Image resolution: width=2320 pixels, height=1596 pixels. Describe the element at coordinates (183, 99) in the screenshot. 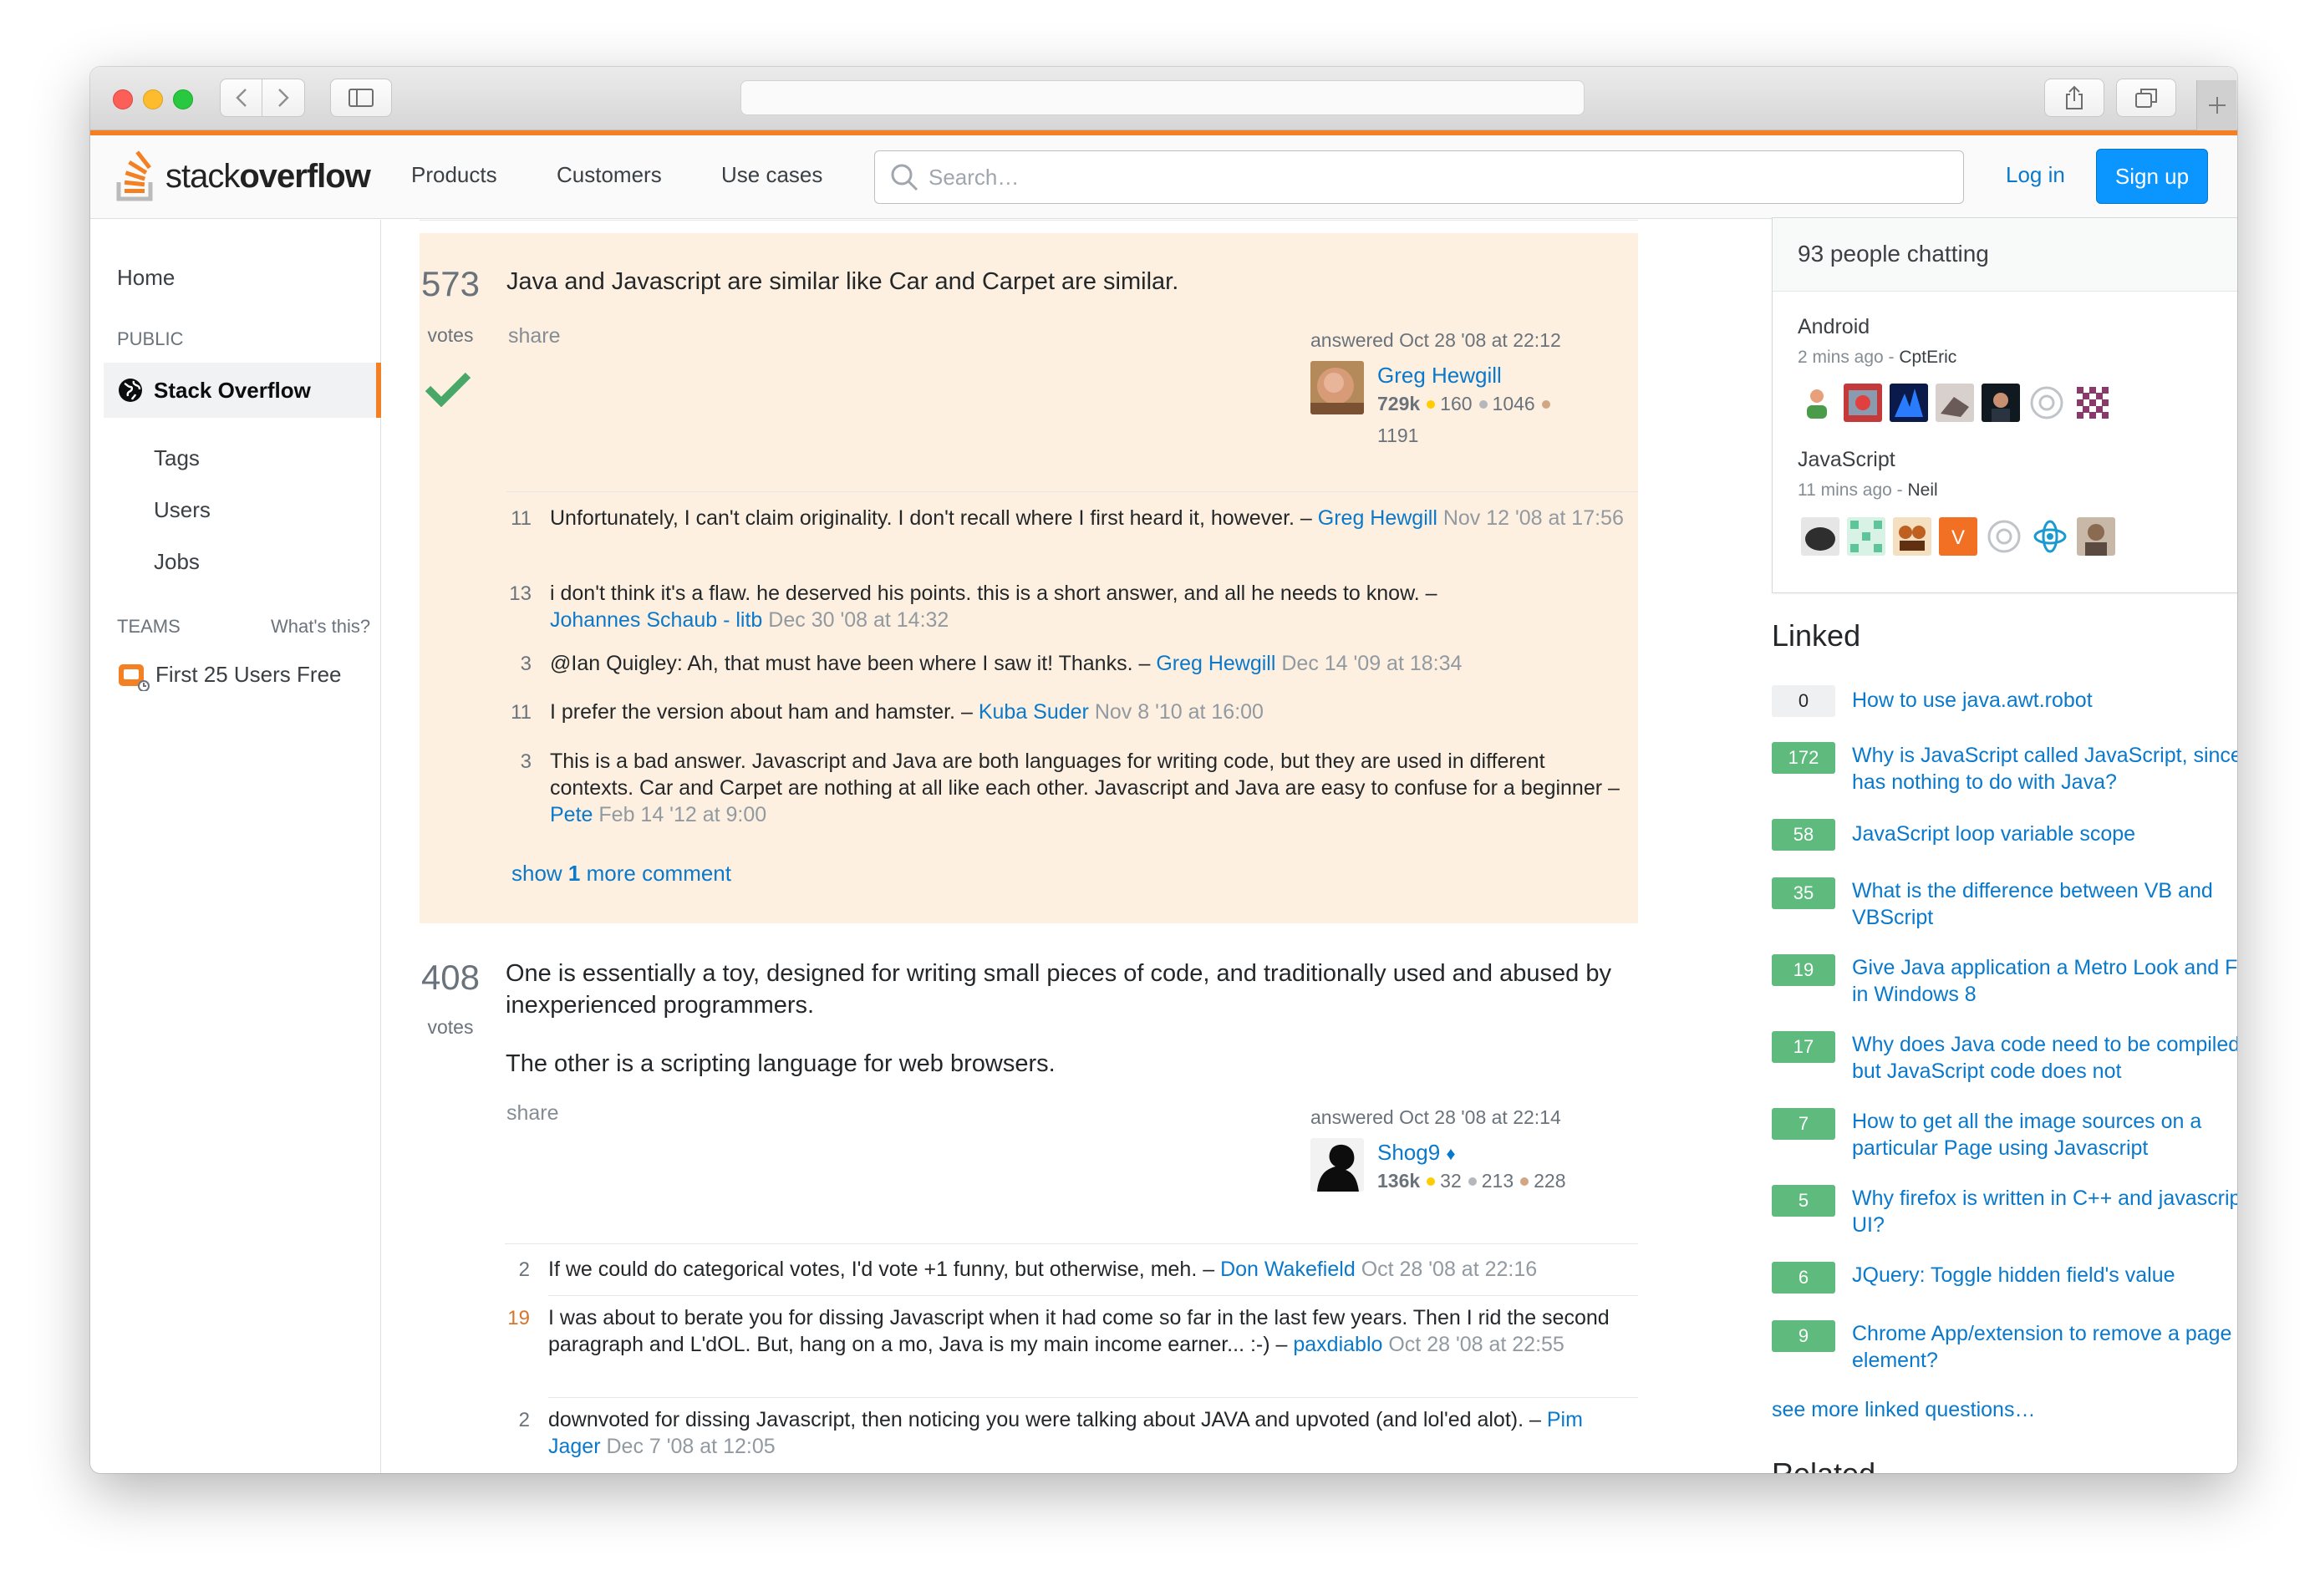

I see `zoom-window-button` at that location.